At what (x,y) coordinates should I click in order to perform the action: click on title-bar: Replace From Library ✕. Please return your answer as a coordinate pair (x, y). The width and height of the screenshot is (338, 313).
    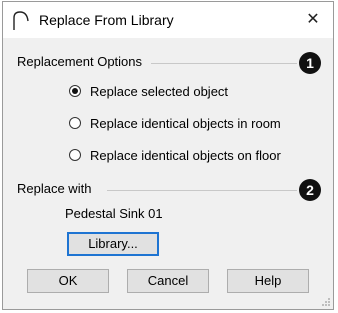
    Looking at the image, I should click on (168, 20).